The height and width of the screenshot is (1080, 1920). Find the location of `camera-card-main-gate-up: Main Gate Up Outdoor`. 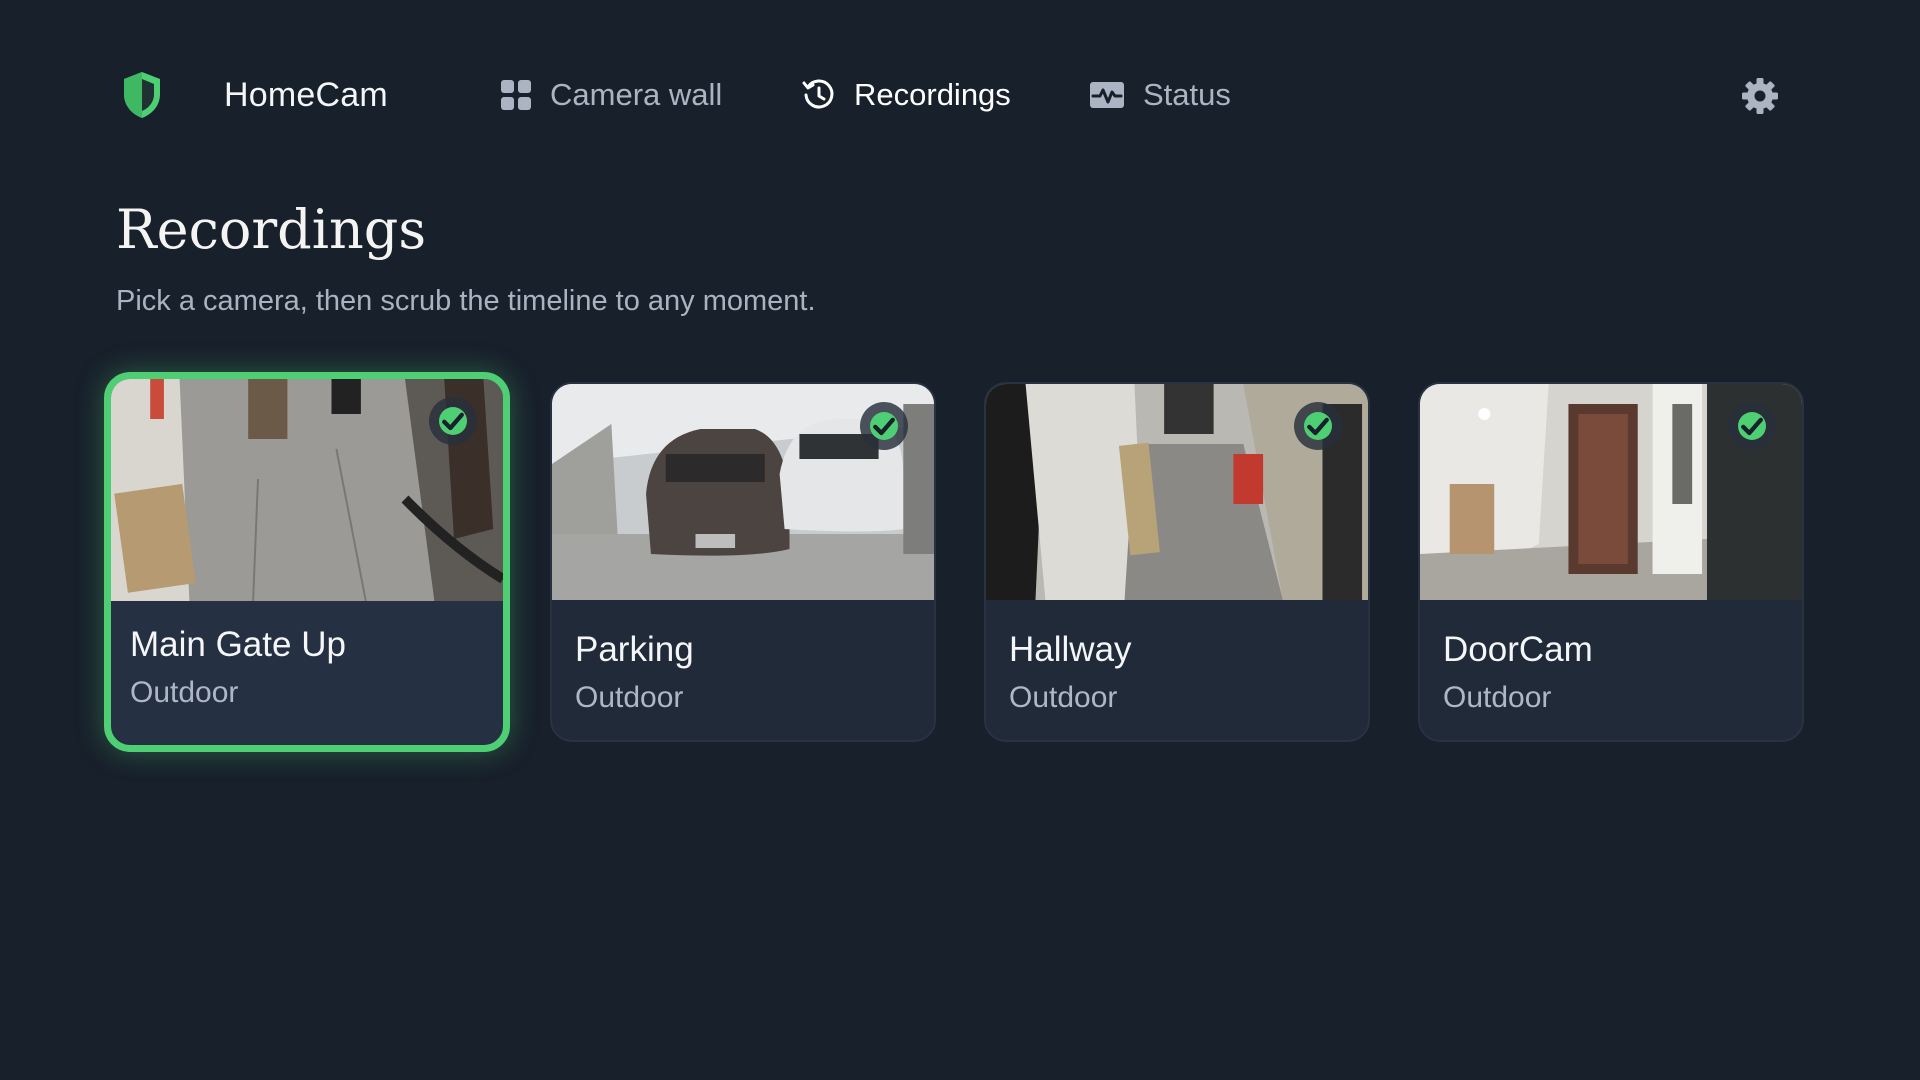

camera-card-main-gate-up: Main Gate Up Outdoor is located at coordinates (307, 562).